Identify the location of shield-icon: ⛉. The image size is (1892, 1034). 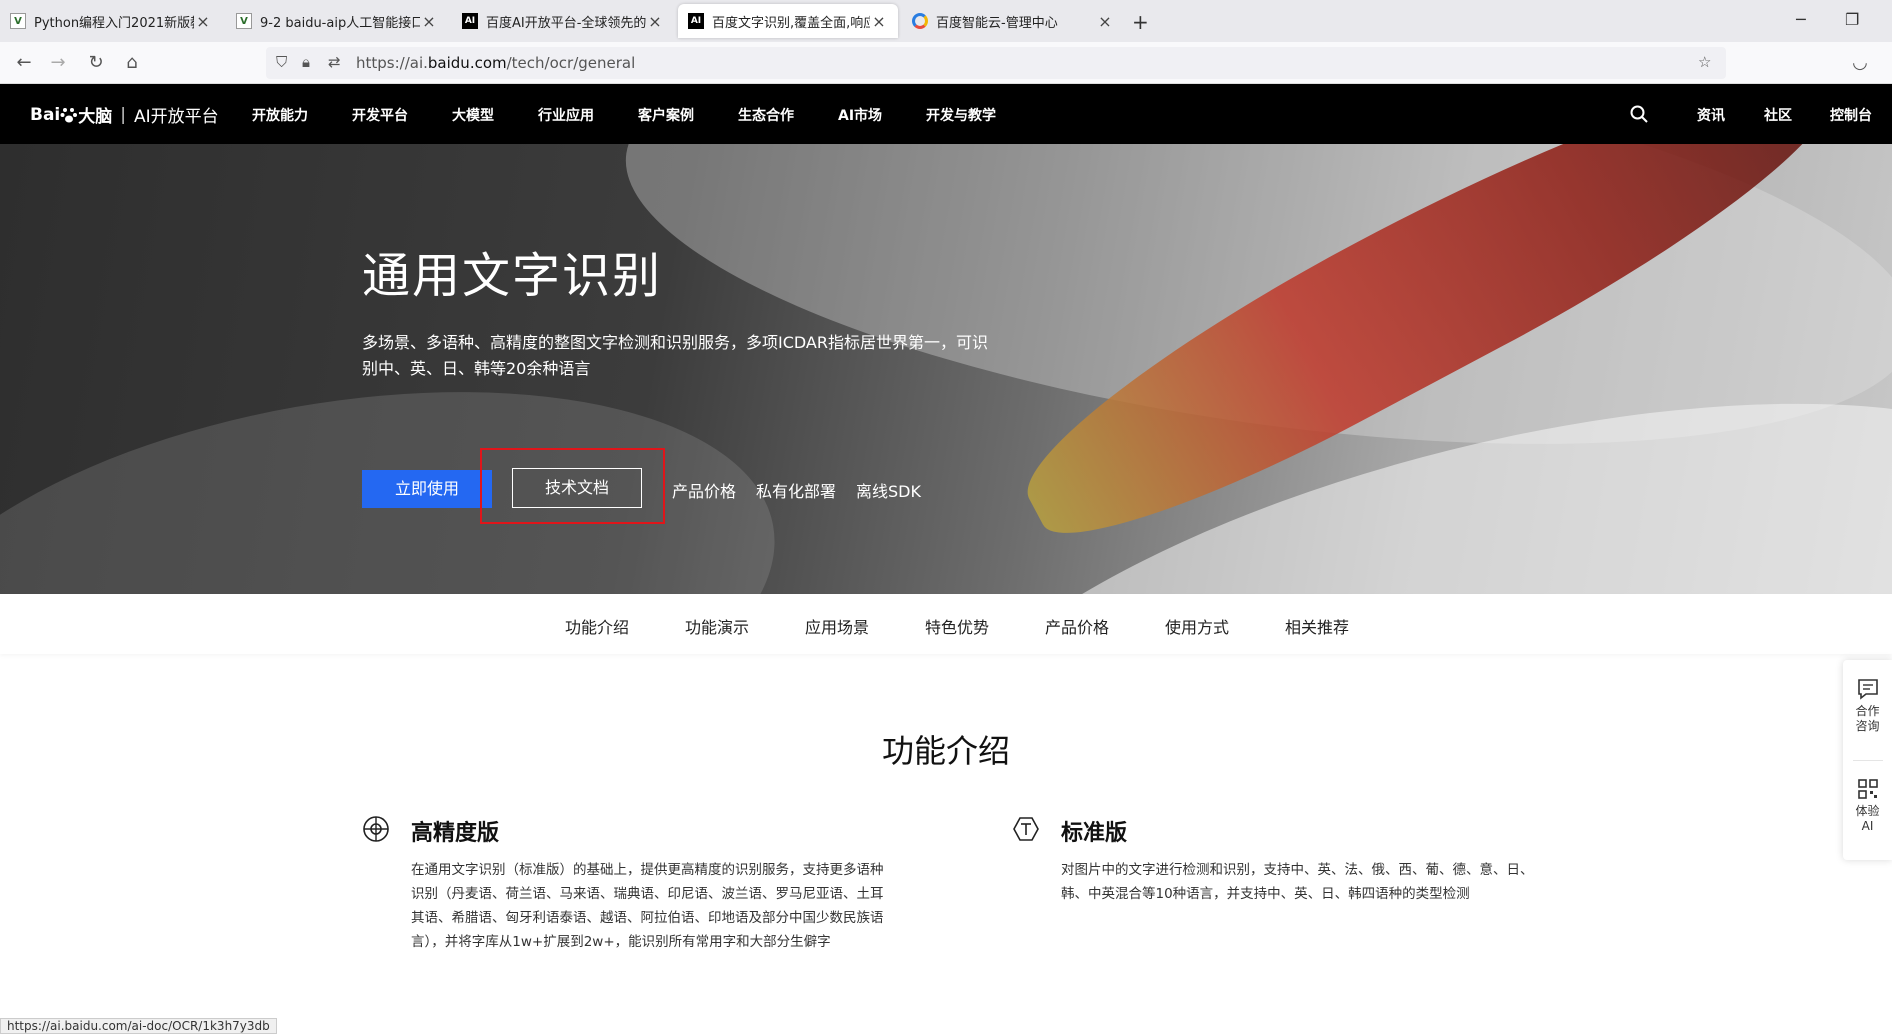
(281, 62).